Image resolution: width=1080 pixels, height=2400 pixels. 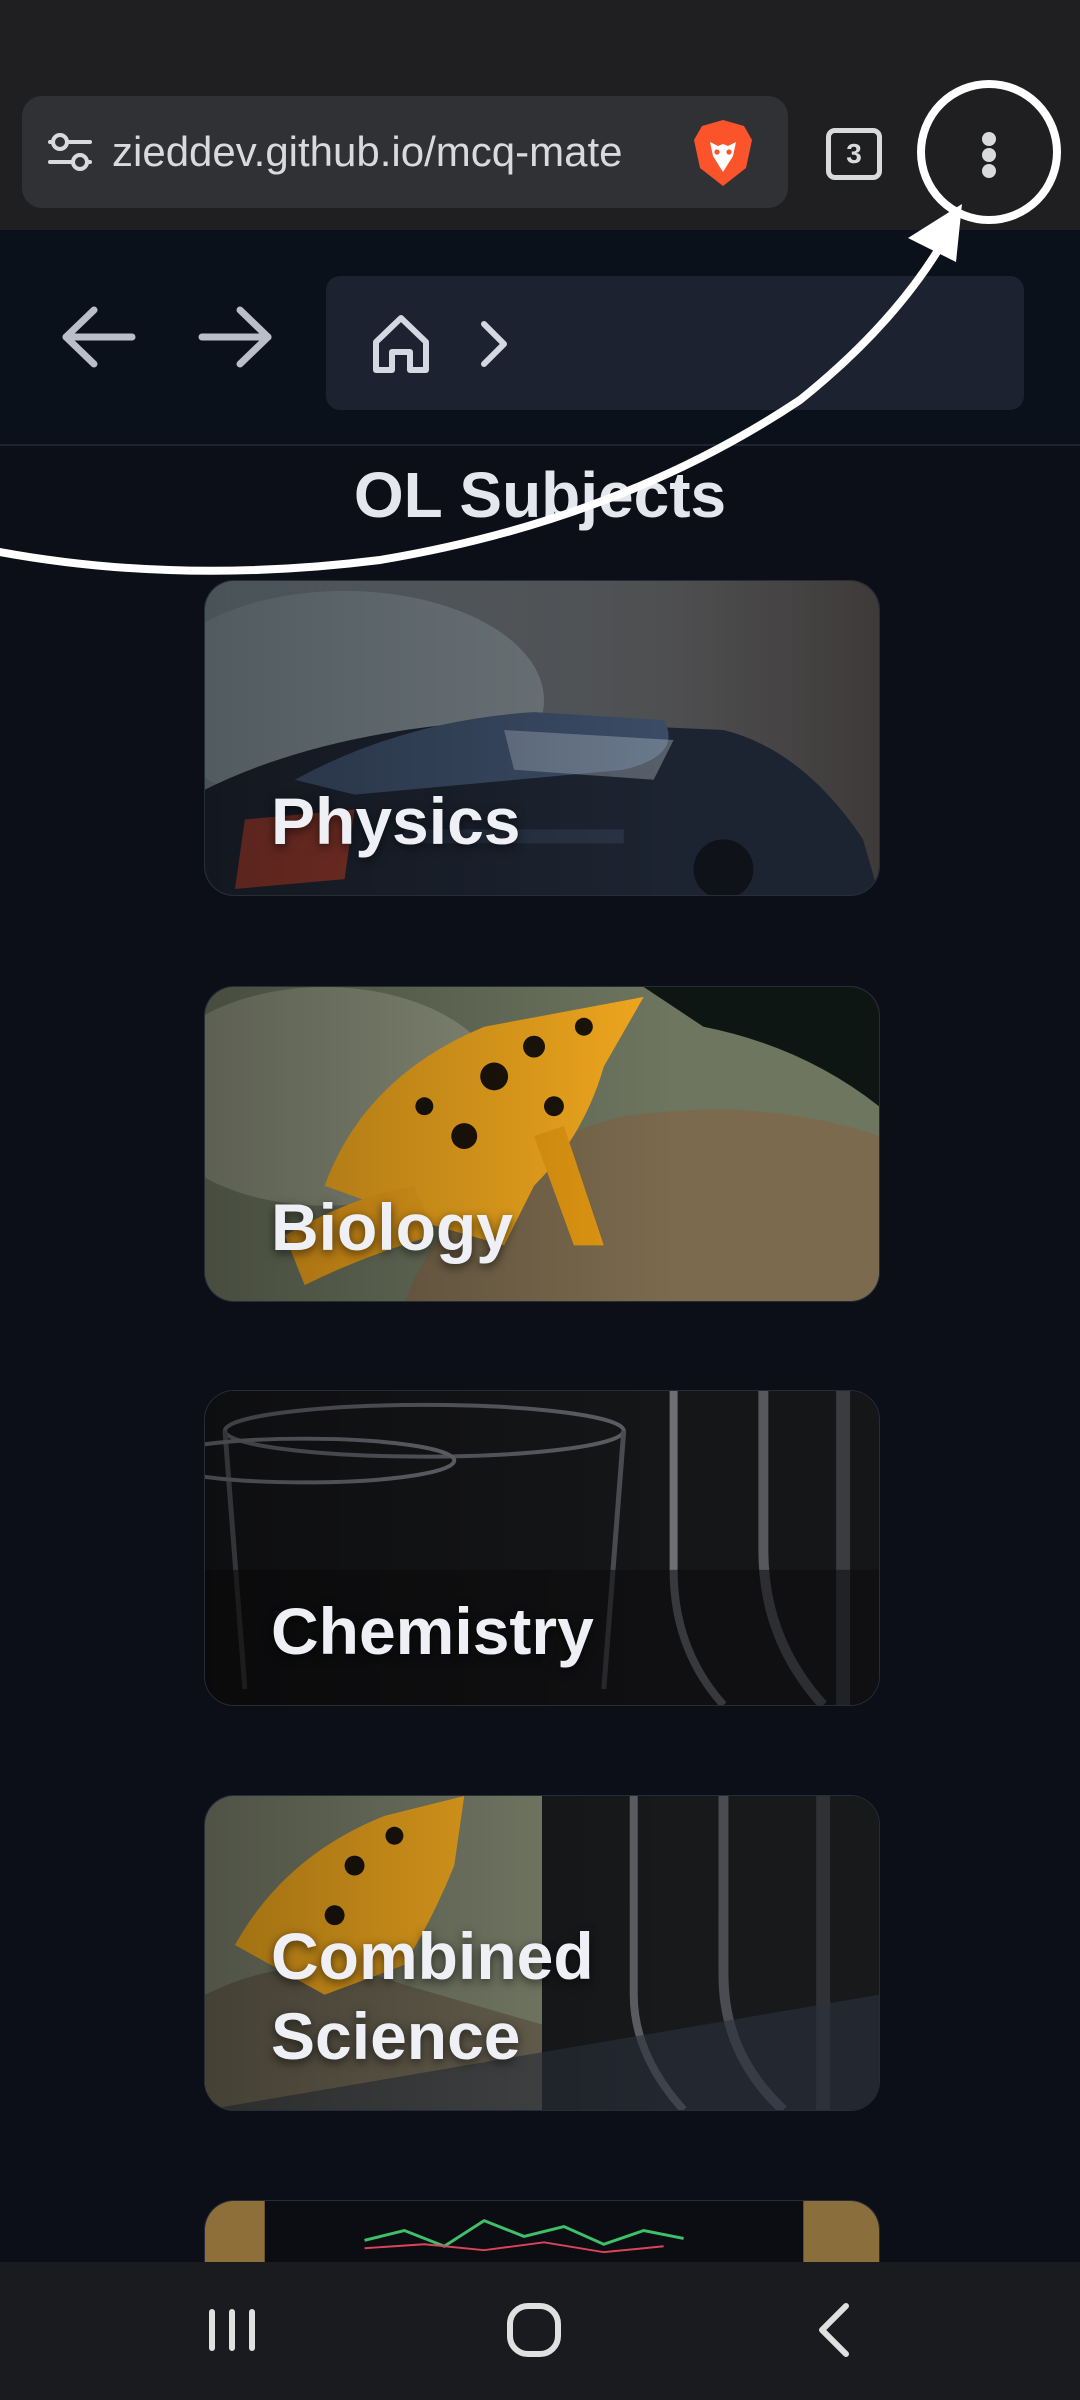 I want to click on chevron-right-icon, so click(x=494, y=344).